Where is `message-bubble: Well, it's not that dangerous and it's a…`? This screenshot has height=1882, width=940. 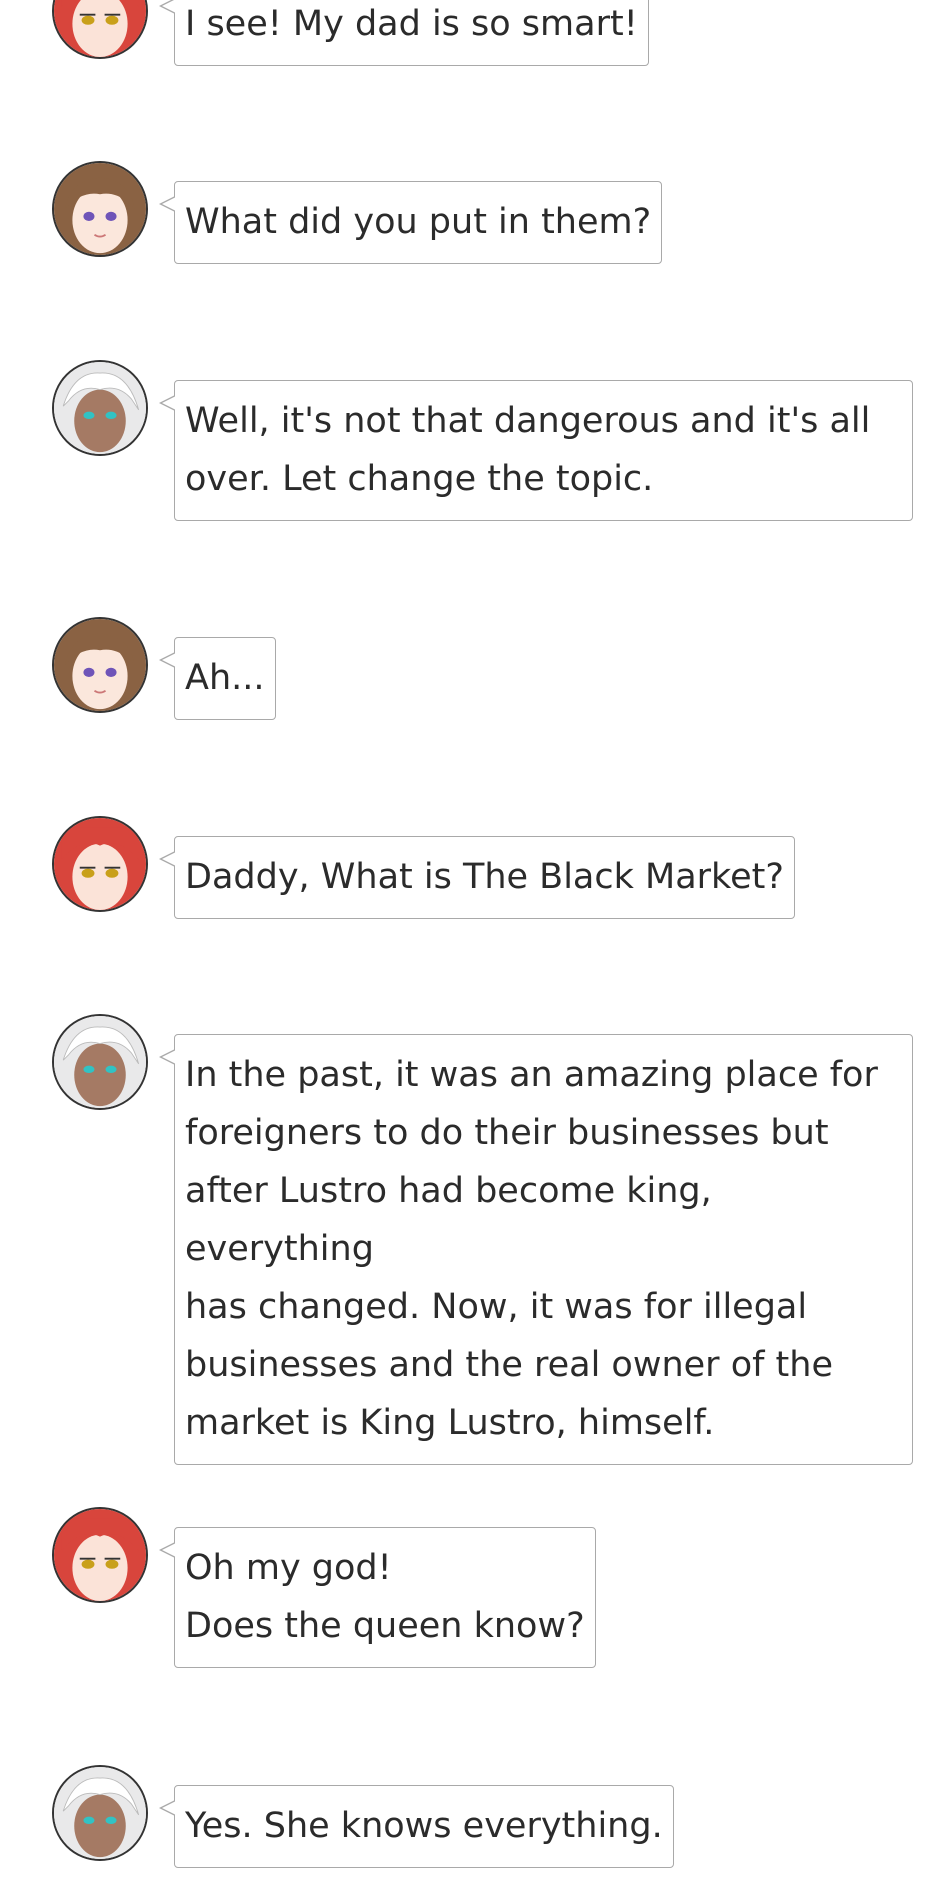 message-bubble: Well, it's not that dangerous and it's a… is located at coordinates (536, 450).